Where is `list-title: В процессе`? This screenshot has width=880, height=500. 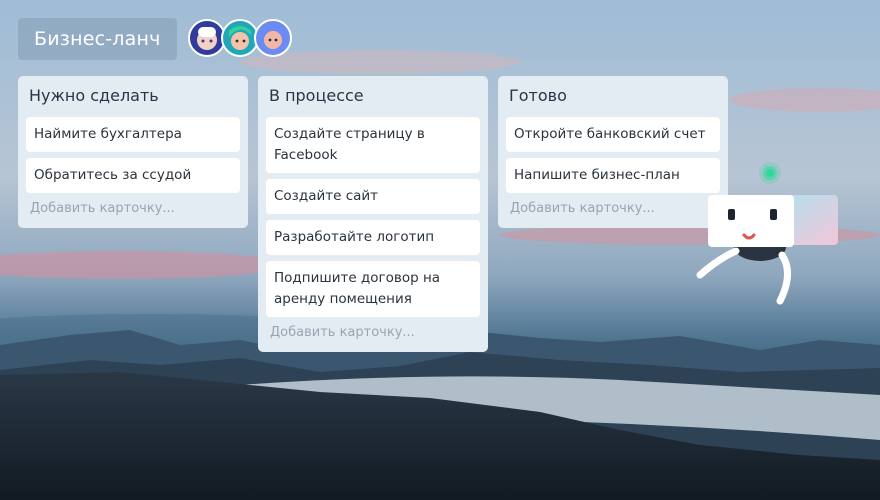 list-title: В процессе is located at coordinates (373, 97).